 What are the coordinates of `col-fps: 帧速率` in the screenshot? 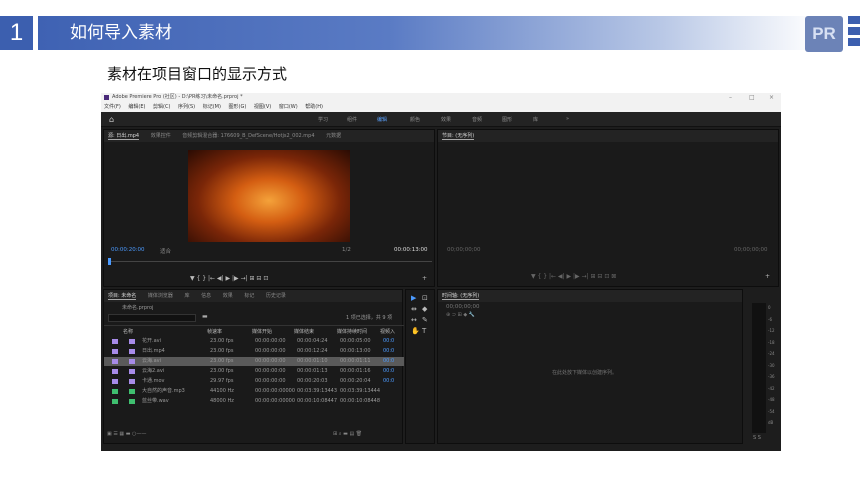 It's located at (214, 331).